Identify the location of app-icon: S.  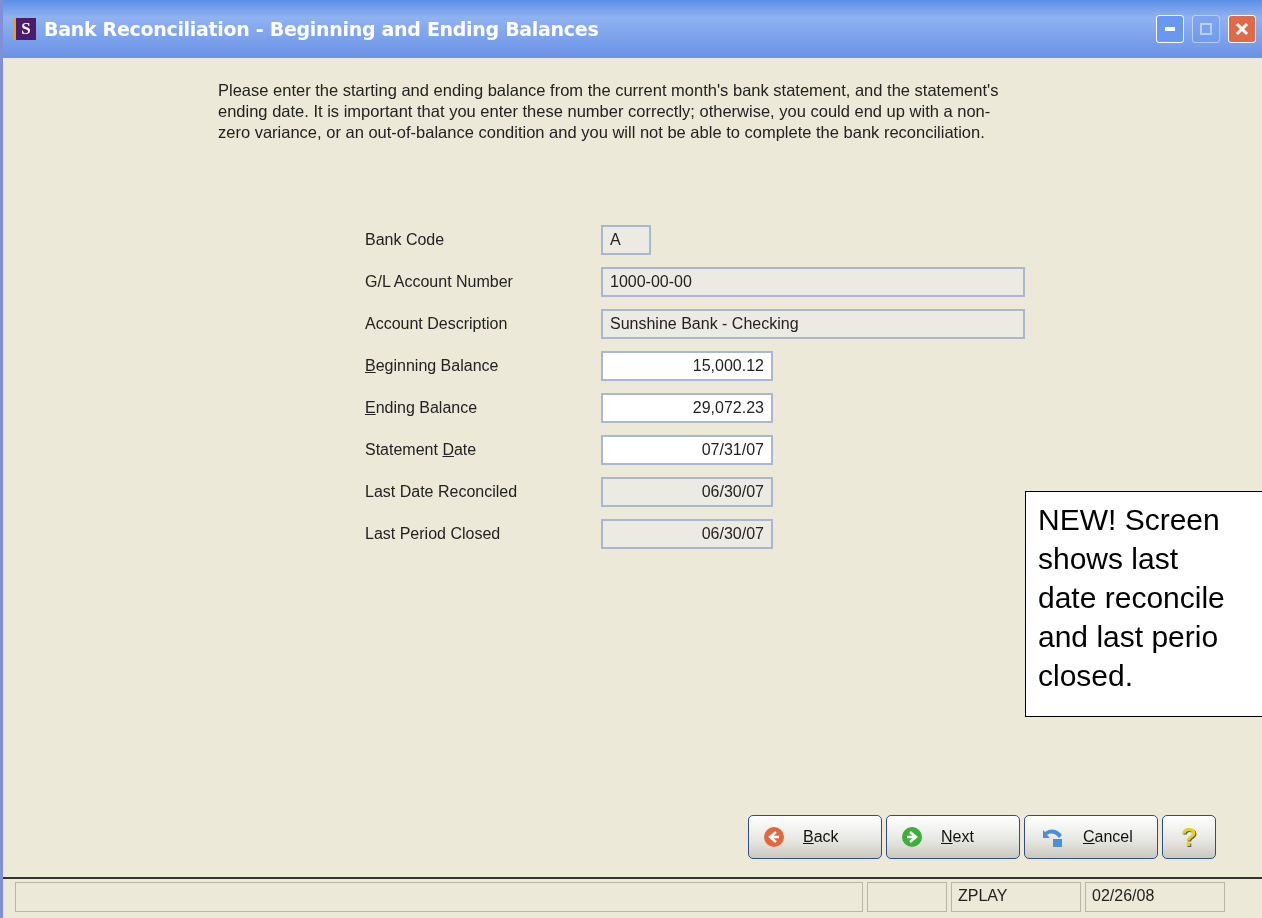
(24, 29).